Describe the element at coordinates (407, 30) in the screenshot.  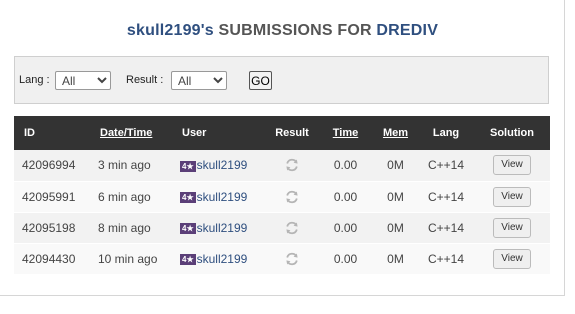
I see `title-problem-code: DREDIV` at that location.